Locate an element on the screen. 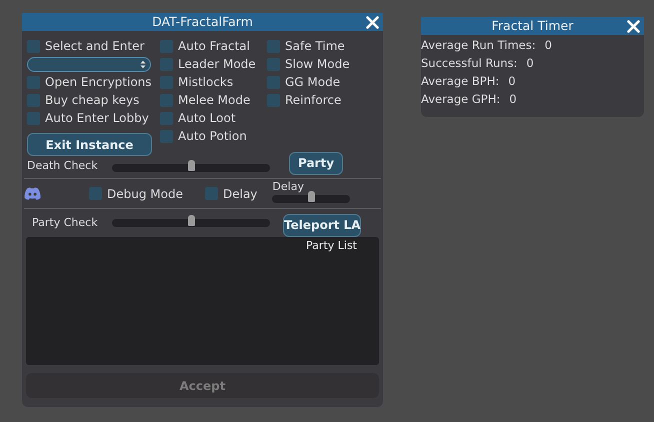 This screenshot has width=654, height=422. window-title: Fractal Timer is located at coordinates (533, 26).